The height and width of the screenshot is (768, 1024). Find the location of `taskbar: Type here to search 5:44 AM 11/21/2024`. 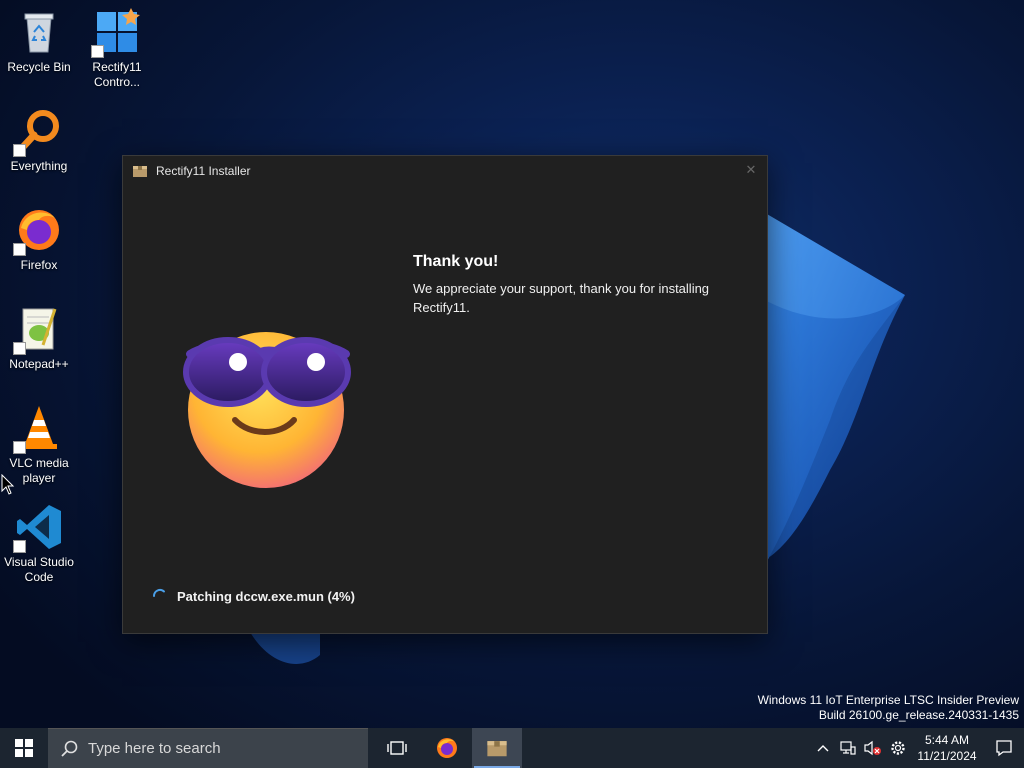

taskbar: Type here to search 5:44 AM 11/21/2024 is located at coordinates (512, 748).